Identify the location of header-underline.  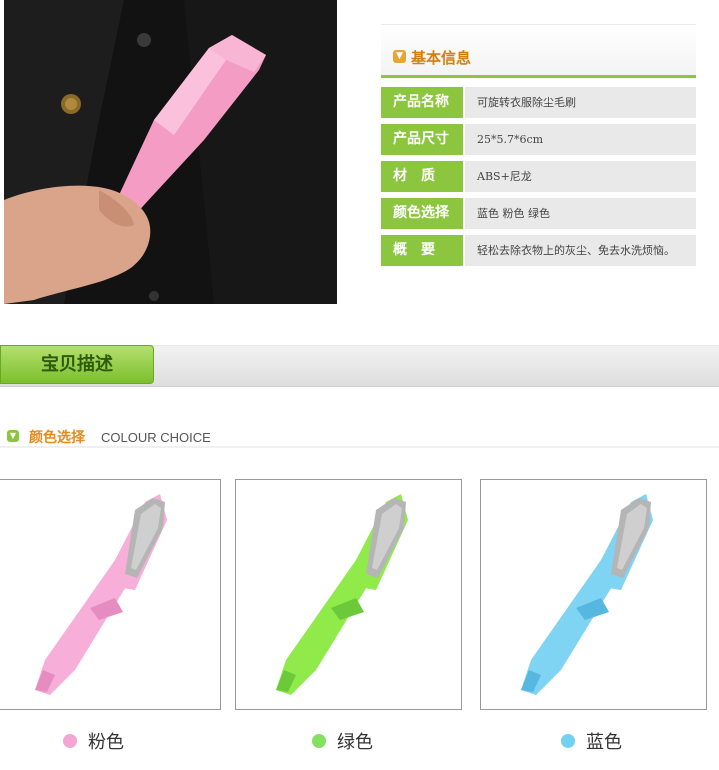
(538, 76).